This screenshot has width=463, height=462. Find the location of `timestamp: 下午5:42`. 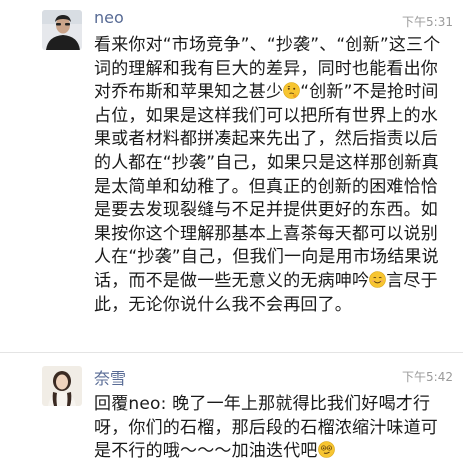

timestamp: 下午5:42 is located at coordinates (427, 377).